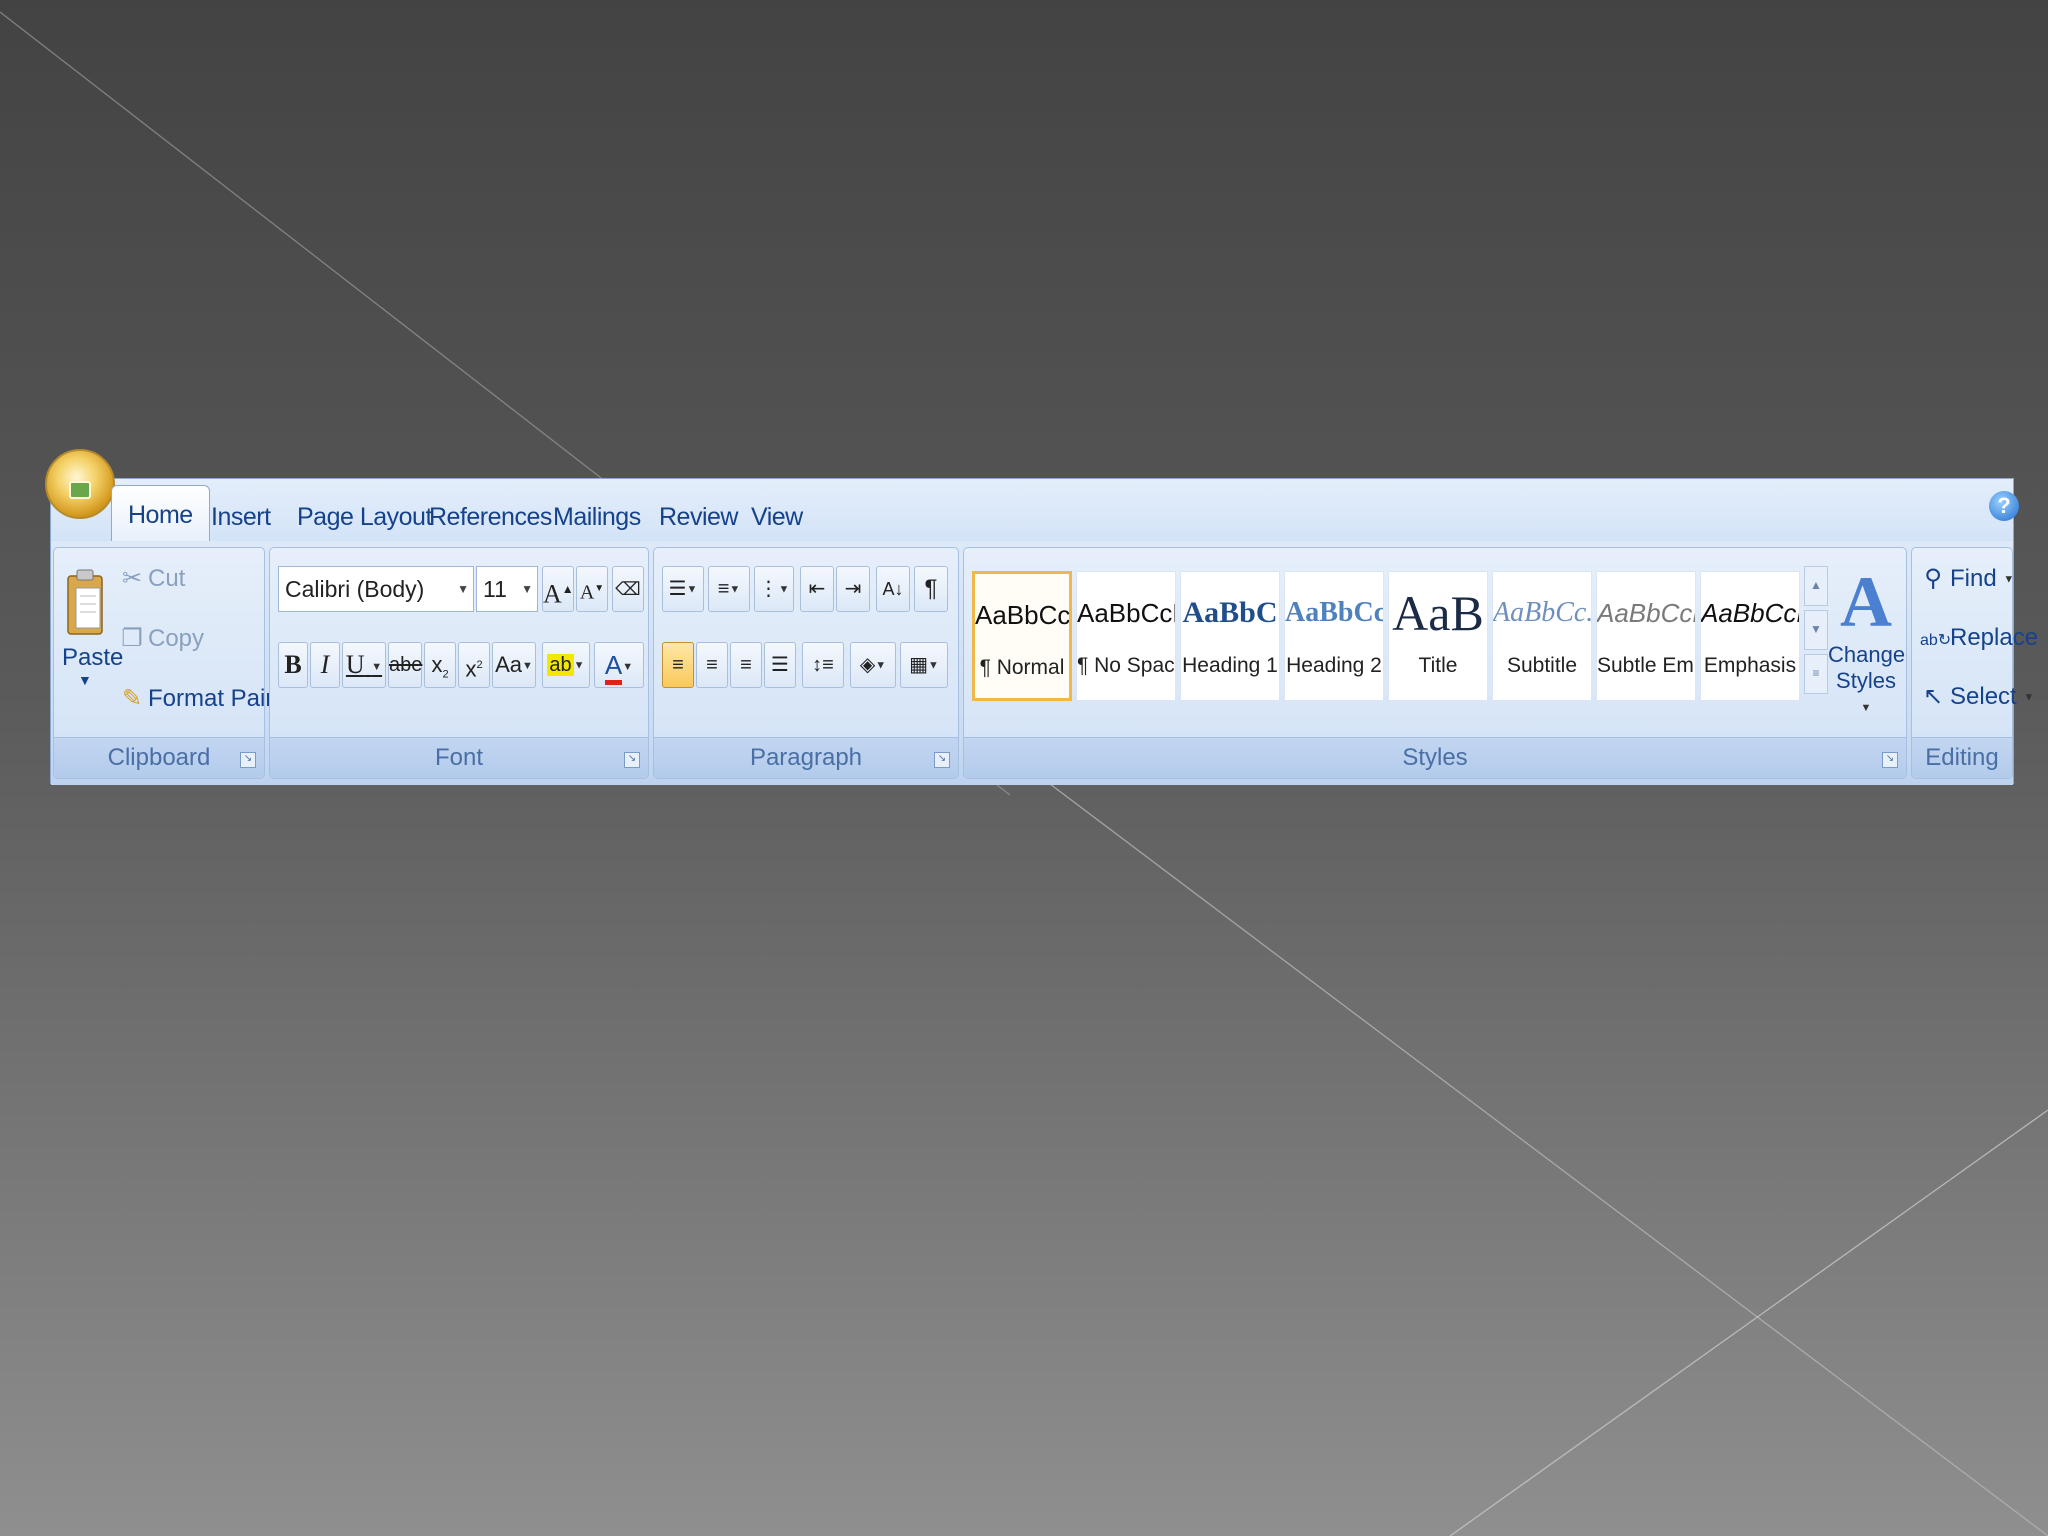 The width and height of the screenshot is (2048, 1536). What do you see at coordinates (1750, 636) in the screenshot?
I see `style-emphasis: AaBbCcDc Emphasis` at bounding box center [1750, 636].